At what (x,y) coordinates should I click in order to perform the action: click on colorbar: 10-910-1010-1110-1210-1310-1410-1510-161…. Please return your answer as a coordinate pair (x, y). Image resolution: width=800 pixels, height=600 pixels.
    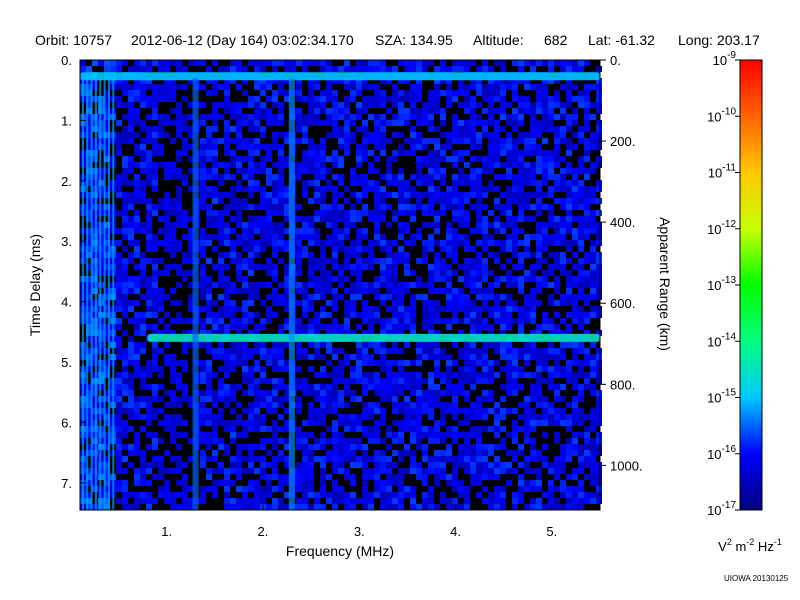
    Looking at the image, I should click on (744, 302).